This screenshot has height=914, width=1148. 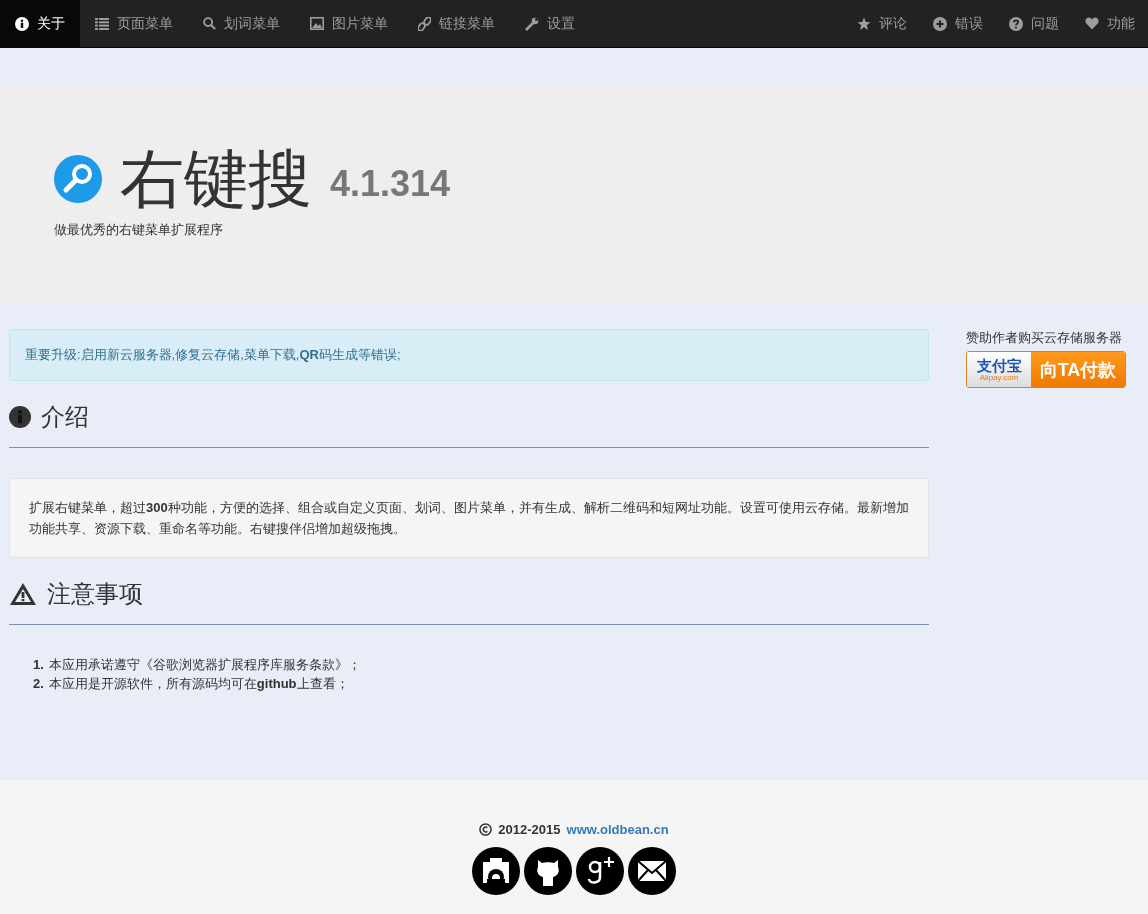 I want to click on pay-label: 向TA付款, so click(x=1078, y=369).